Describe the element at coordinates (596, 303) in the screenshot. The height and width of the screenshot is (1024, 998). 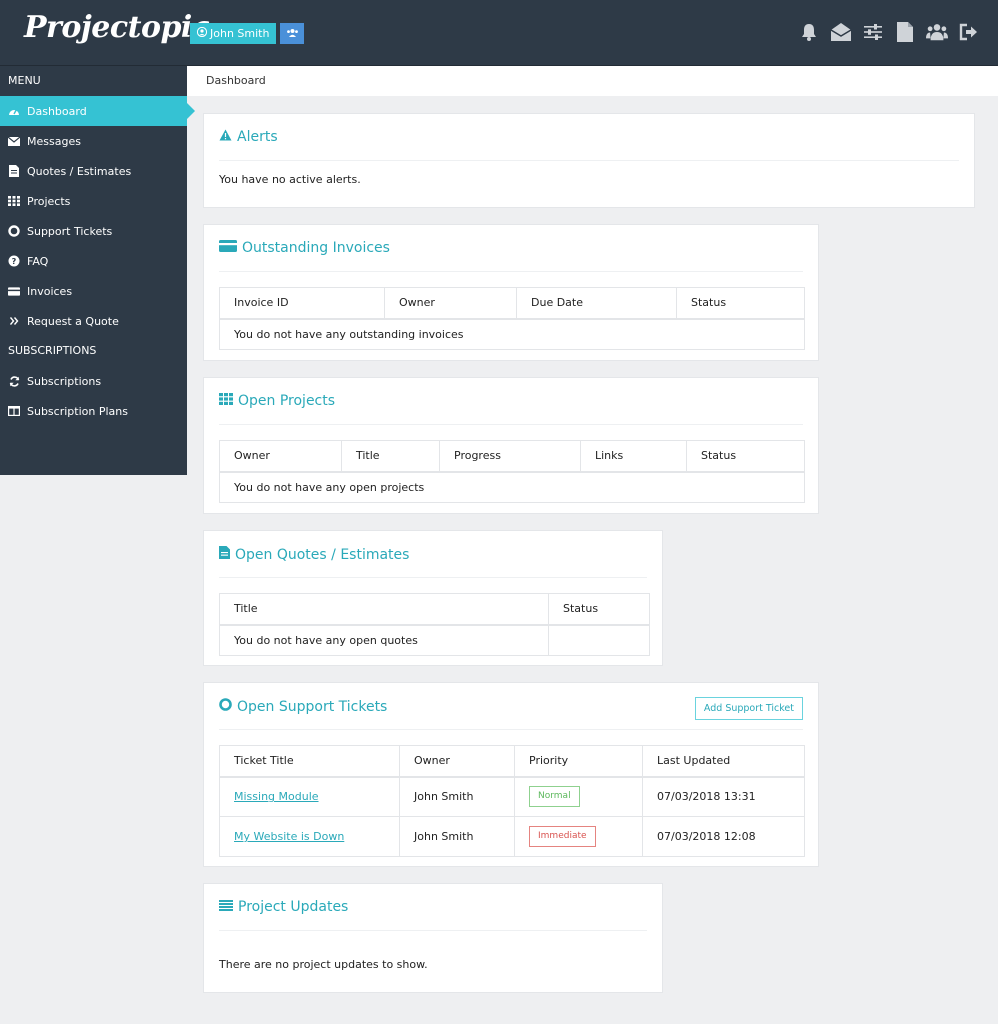
I see `column-header: Due Date` at that location.